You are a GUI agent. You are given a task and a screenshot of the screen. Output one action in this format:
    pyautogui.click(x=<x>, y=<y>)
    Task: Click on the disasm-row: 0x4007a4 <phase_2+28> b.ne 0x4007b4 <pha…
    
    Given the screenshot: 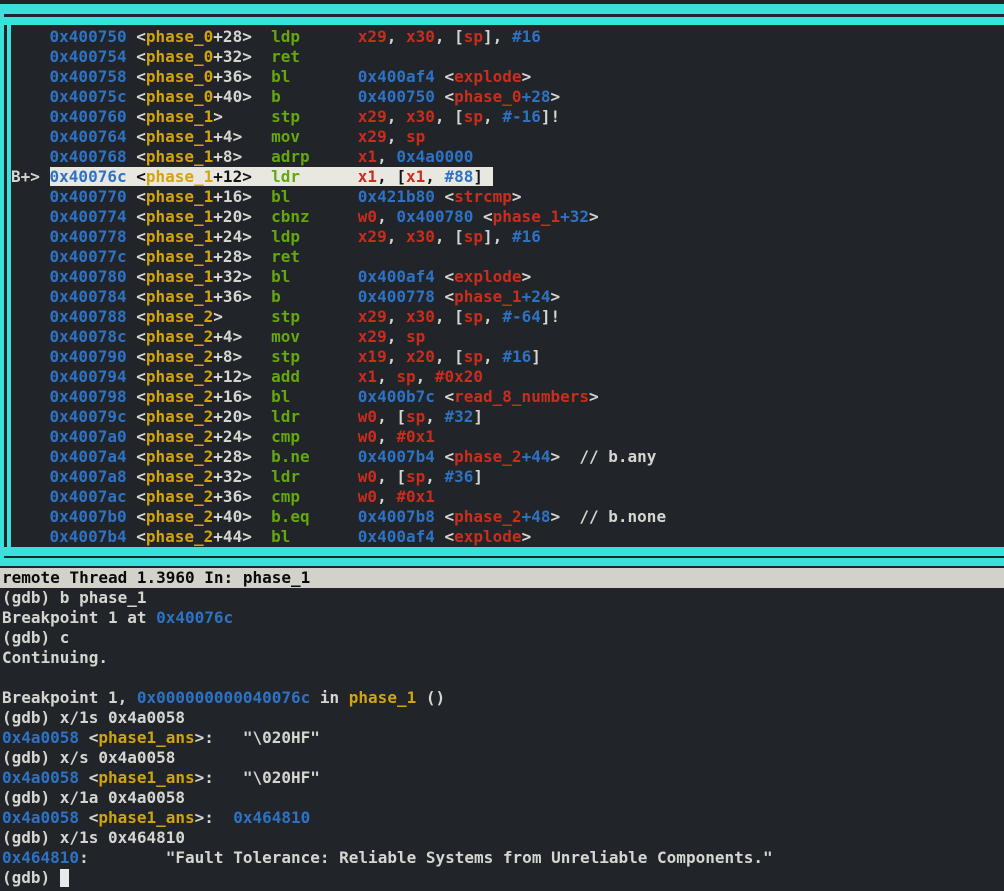 What is the action you would take?
    pyautogui.click(x=353, y=456)
    